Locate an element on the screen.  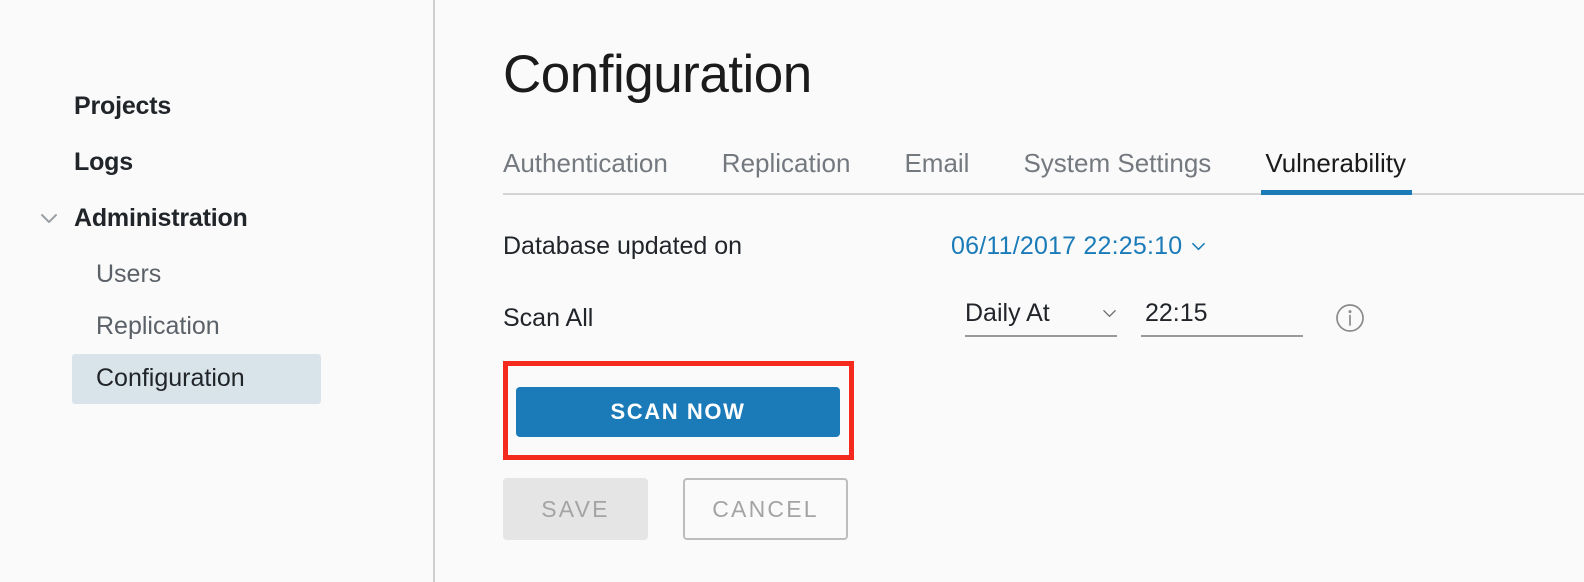
tab-authentication: Authentication is located at coordinates (585, 170).